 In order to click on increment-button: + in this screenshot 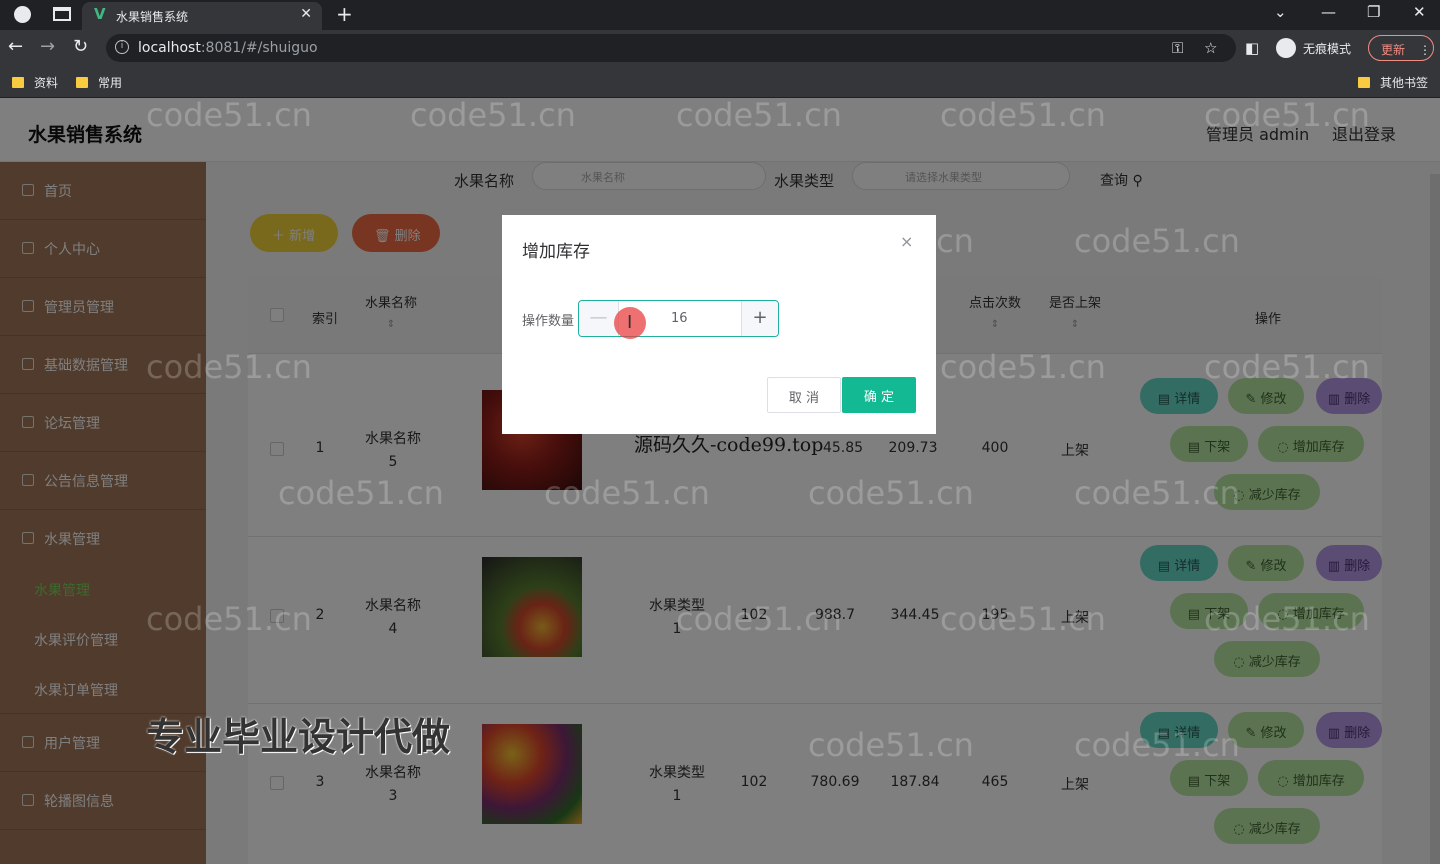, I will do `click(759, 318)`.